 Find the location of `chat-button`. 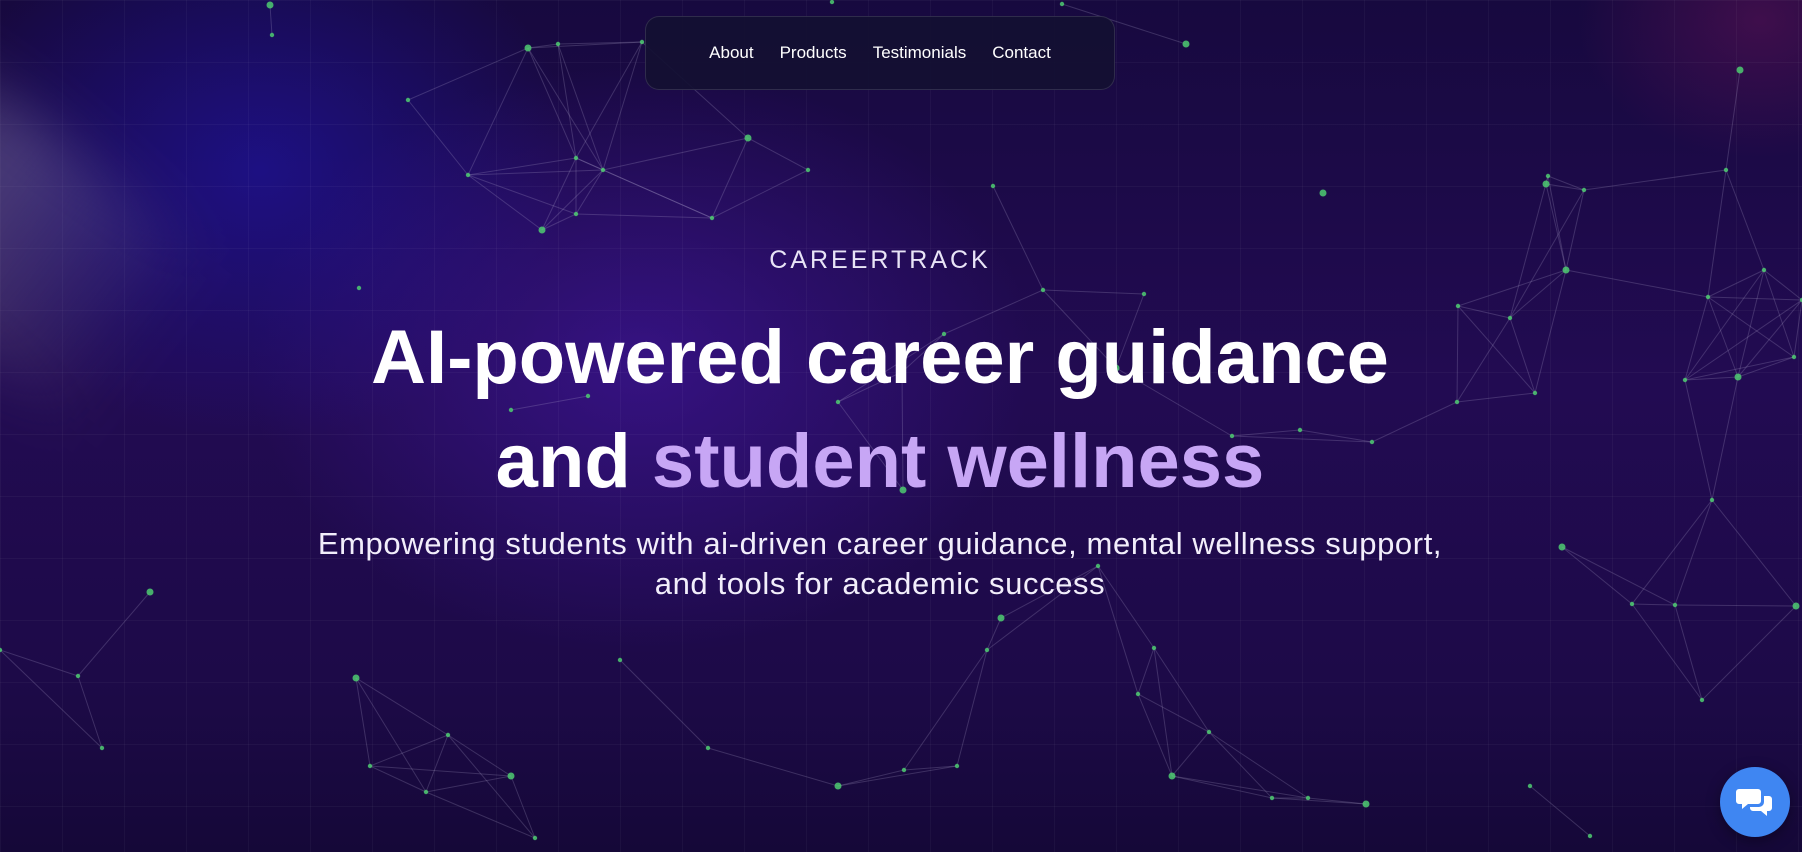

chat-button is located at coordinates (1755, 802).